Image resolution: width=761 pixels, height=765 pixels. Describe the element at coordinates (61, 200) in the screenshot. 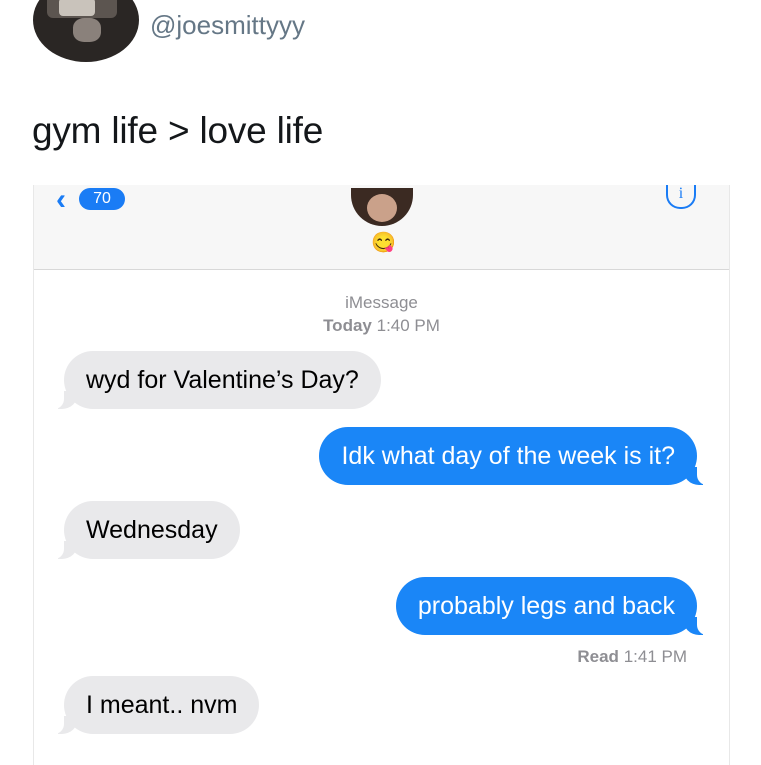

I see `back-chevron-icon: ‹` at that location.